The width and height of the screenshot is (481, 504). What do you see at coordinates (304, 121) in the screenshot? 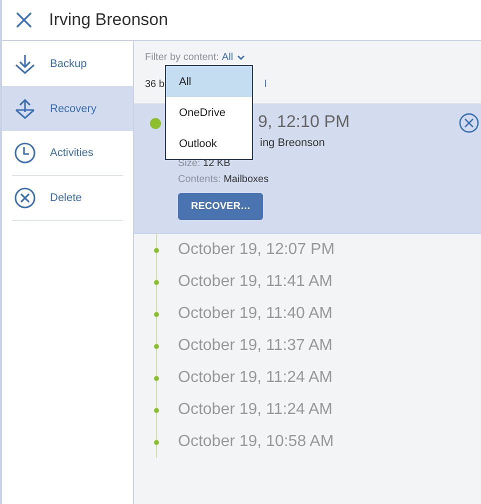
I see `backup-time: 9, 12:10 PM` at bounding box center [304, 121].